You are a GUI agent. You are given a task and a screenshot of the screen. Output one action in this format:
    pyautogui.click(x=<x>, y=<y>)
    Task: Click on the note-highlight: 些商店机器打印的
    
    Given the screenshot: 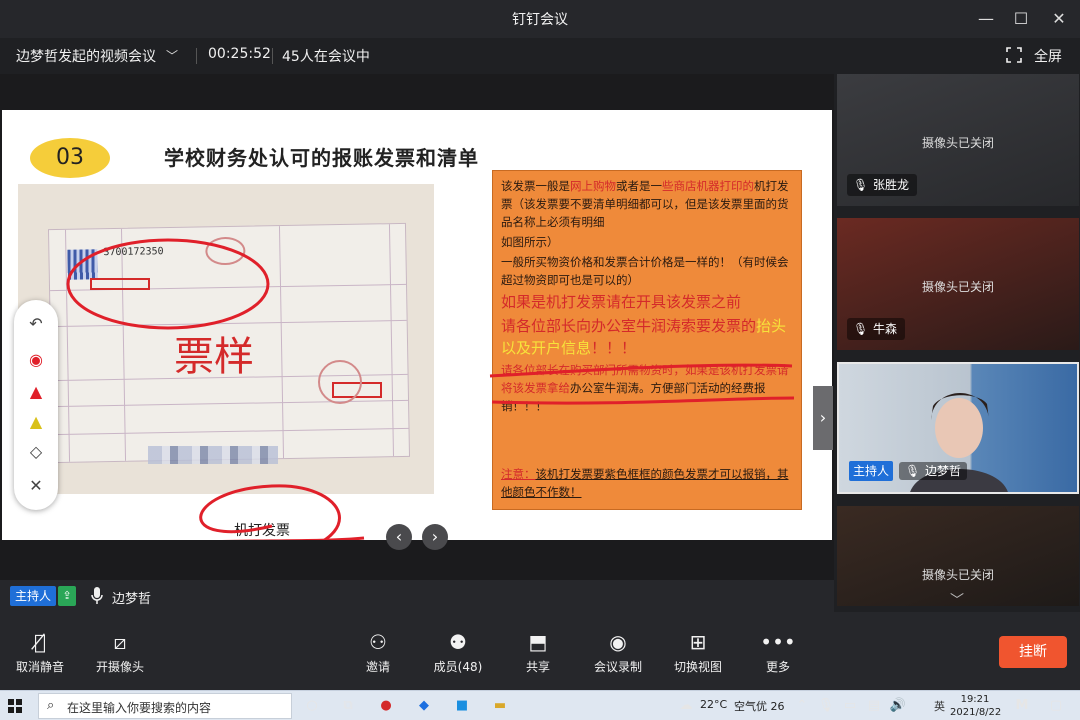 What is the action you would take?
    pyautogui.click(x=708, y=186)
    